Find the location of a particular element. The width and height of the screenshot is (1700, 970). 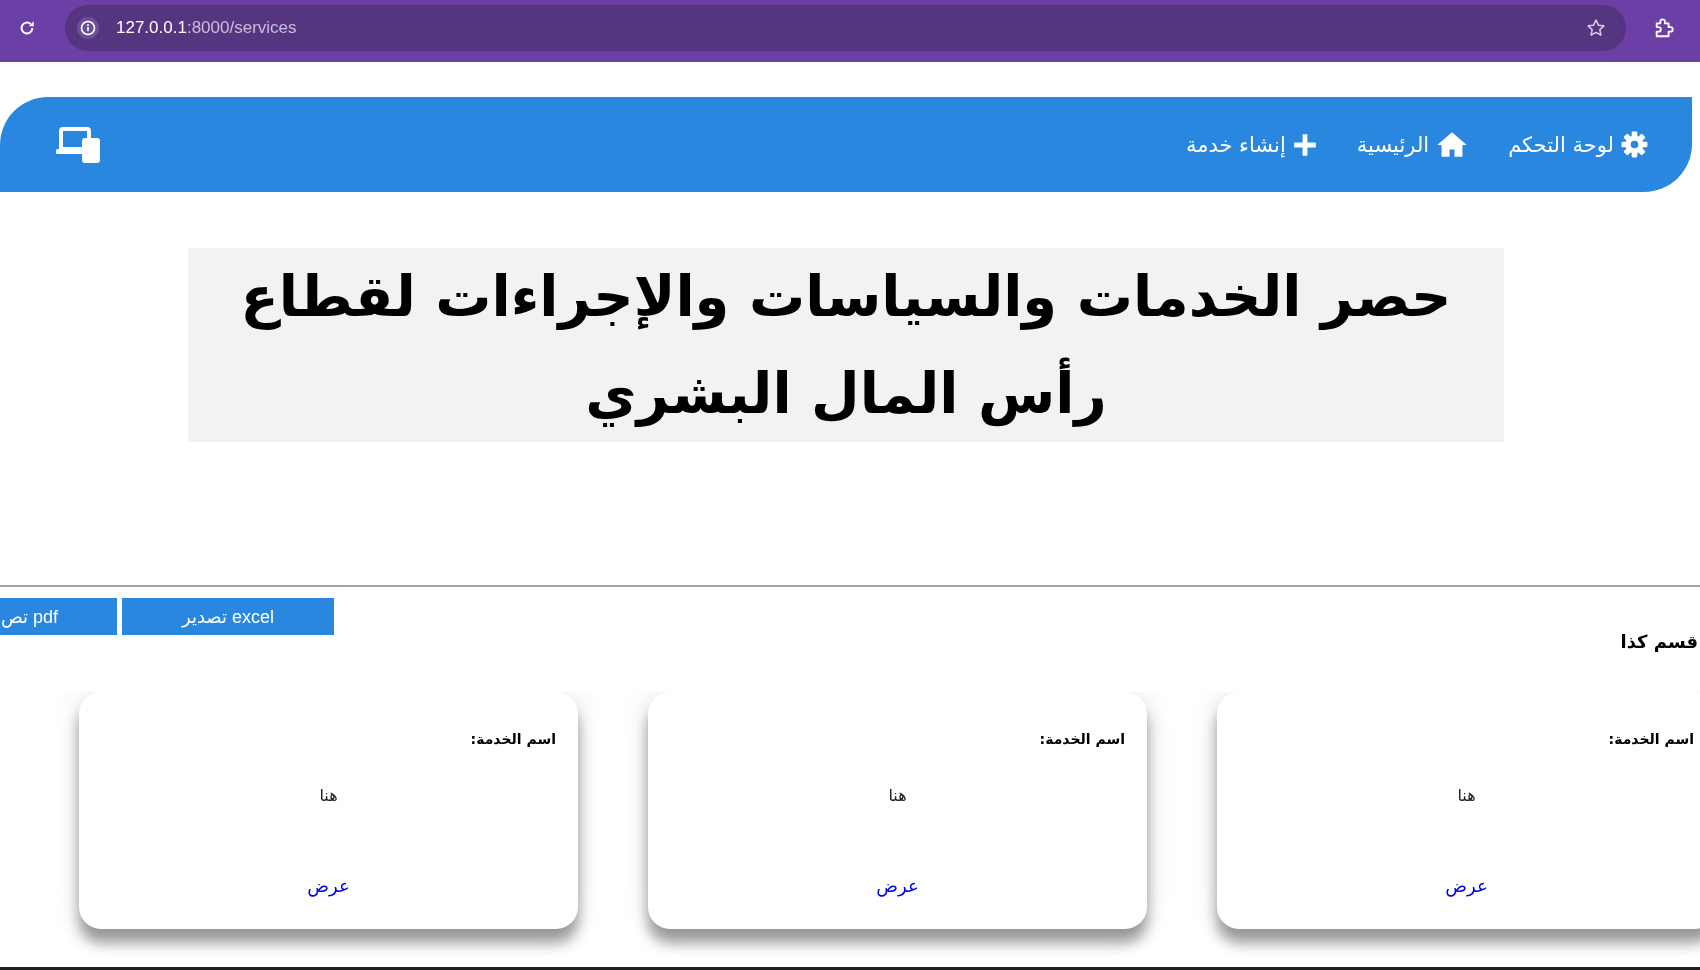

export-button: تص pdf is located at coordinates (58, 616).